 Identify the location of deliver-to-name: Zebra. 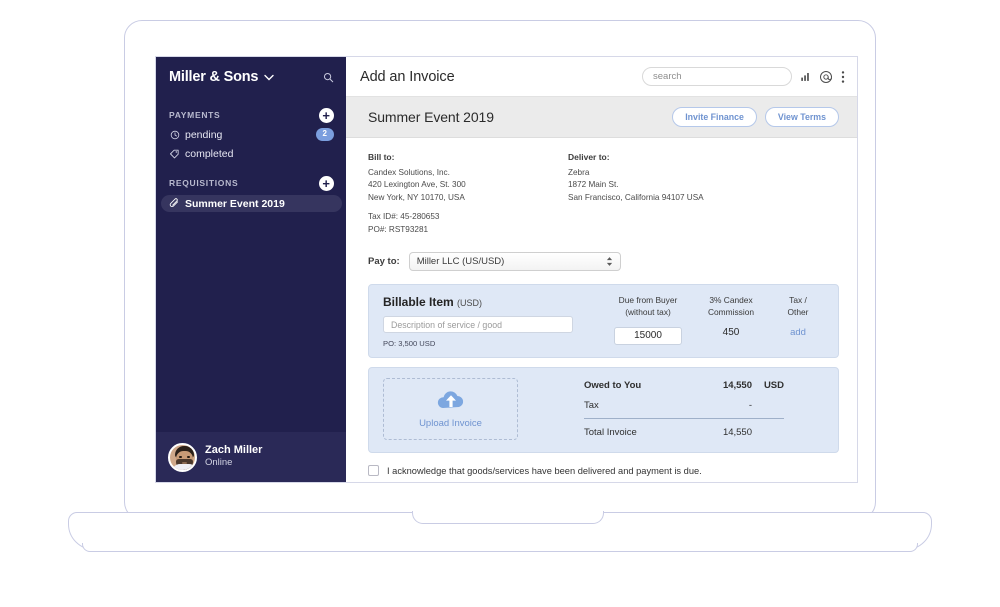
(579, 172).